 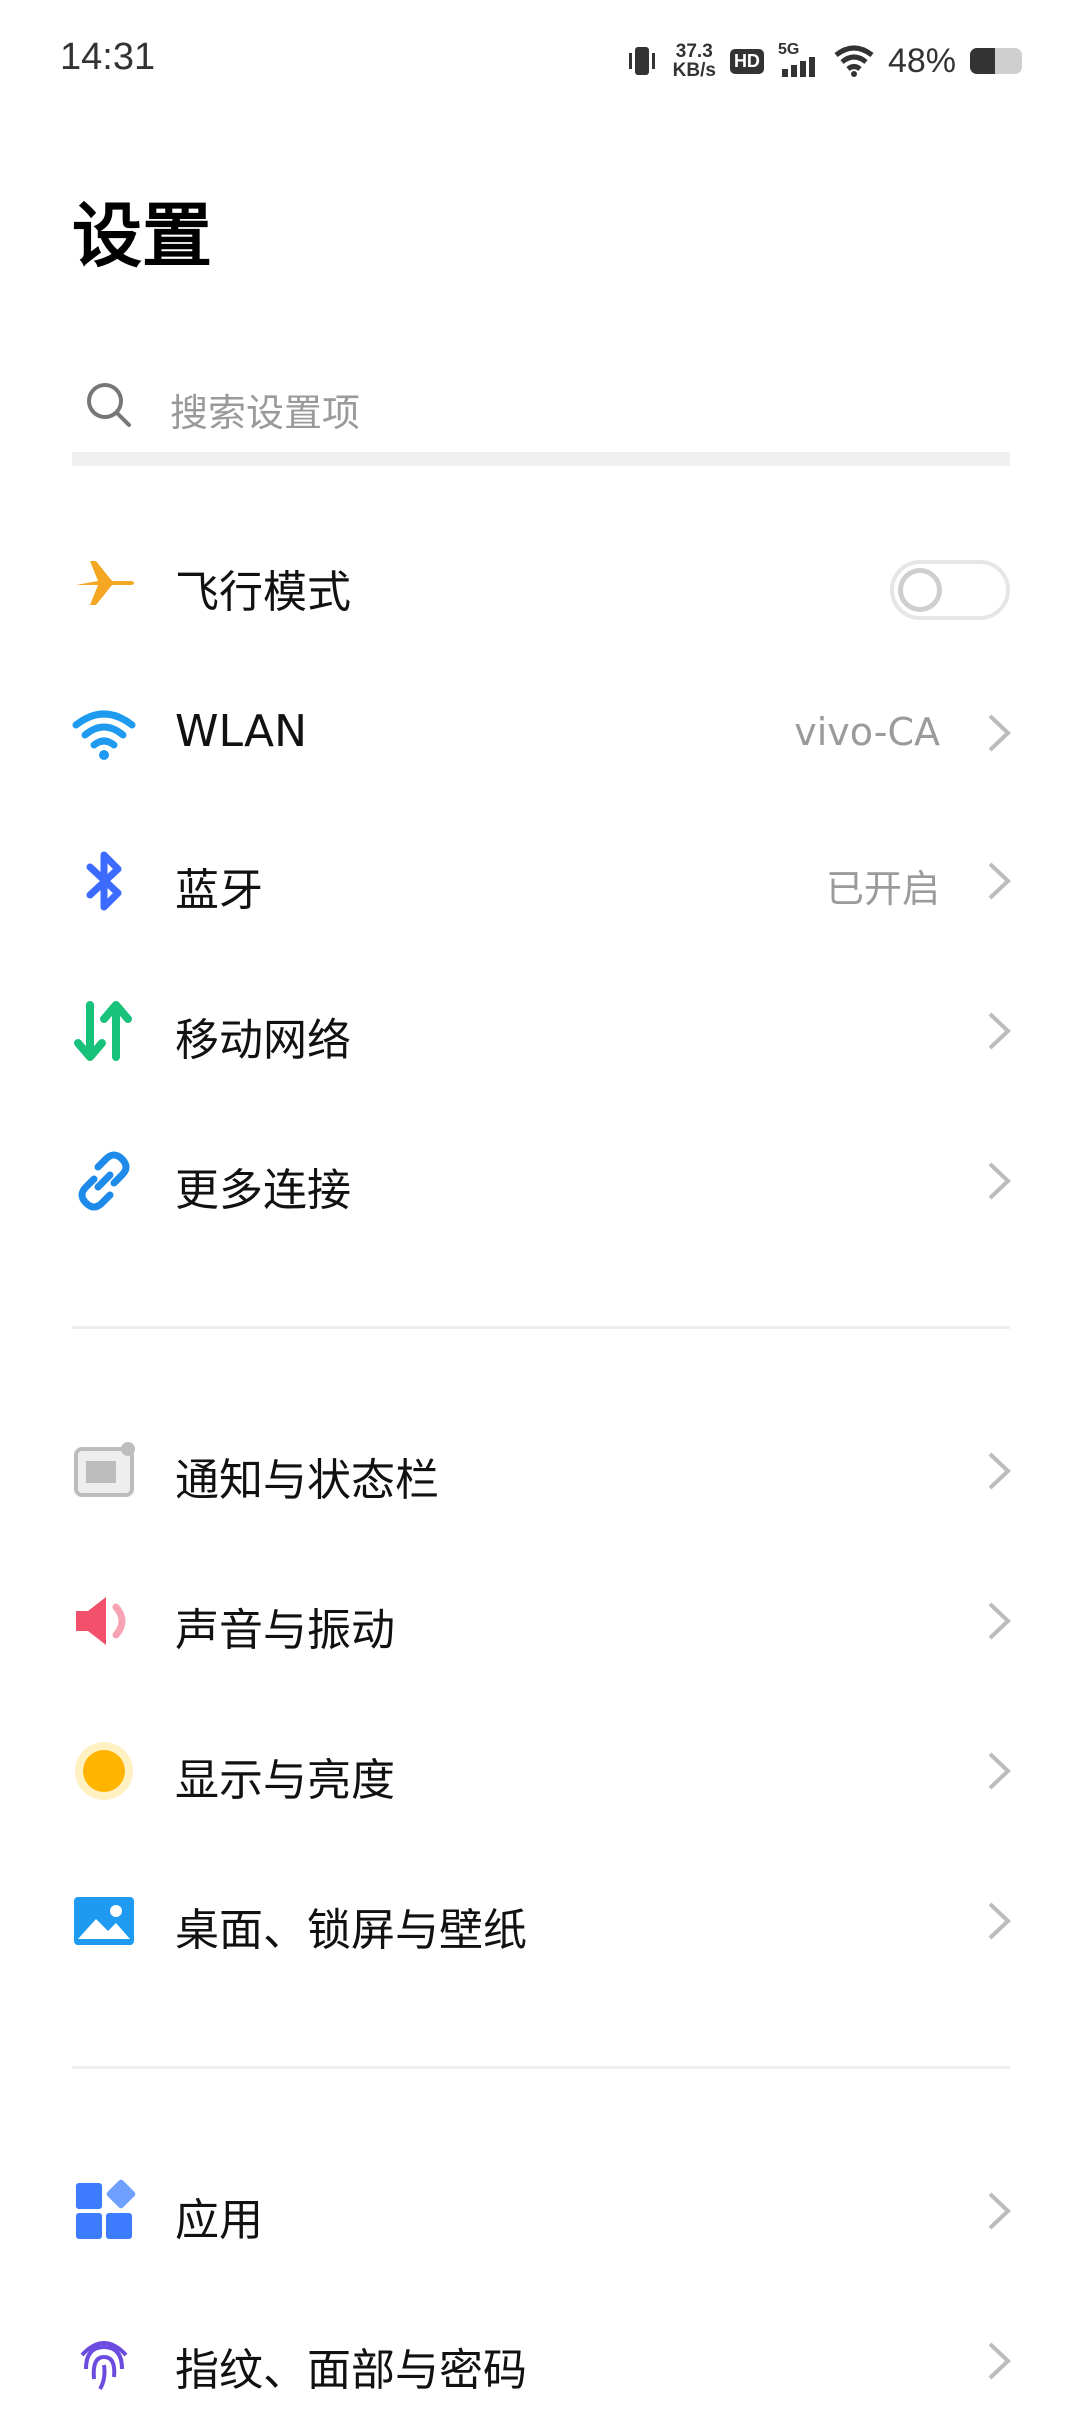 What do you see at coordinates (541, 413) in the screenshot?
I see `search-bar: 搜索设置项` at bounding box center [541, 413].